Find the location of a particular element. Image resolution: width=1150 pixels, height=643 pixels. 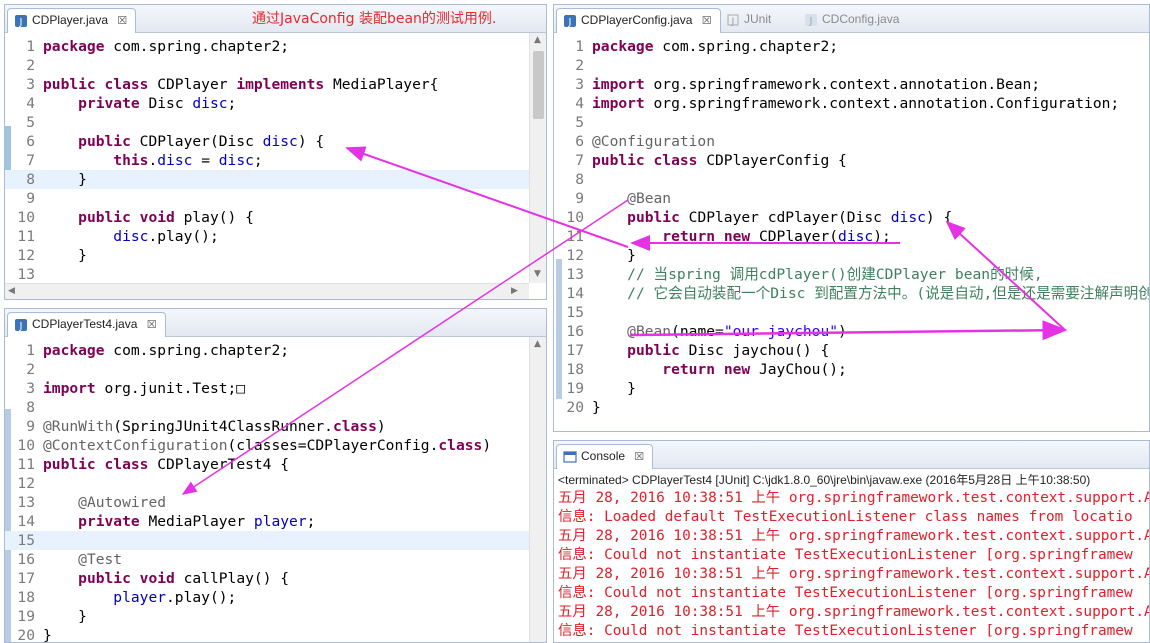

code-line: 11 disc.play(); is located at coordinates (275, 236).